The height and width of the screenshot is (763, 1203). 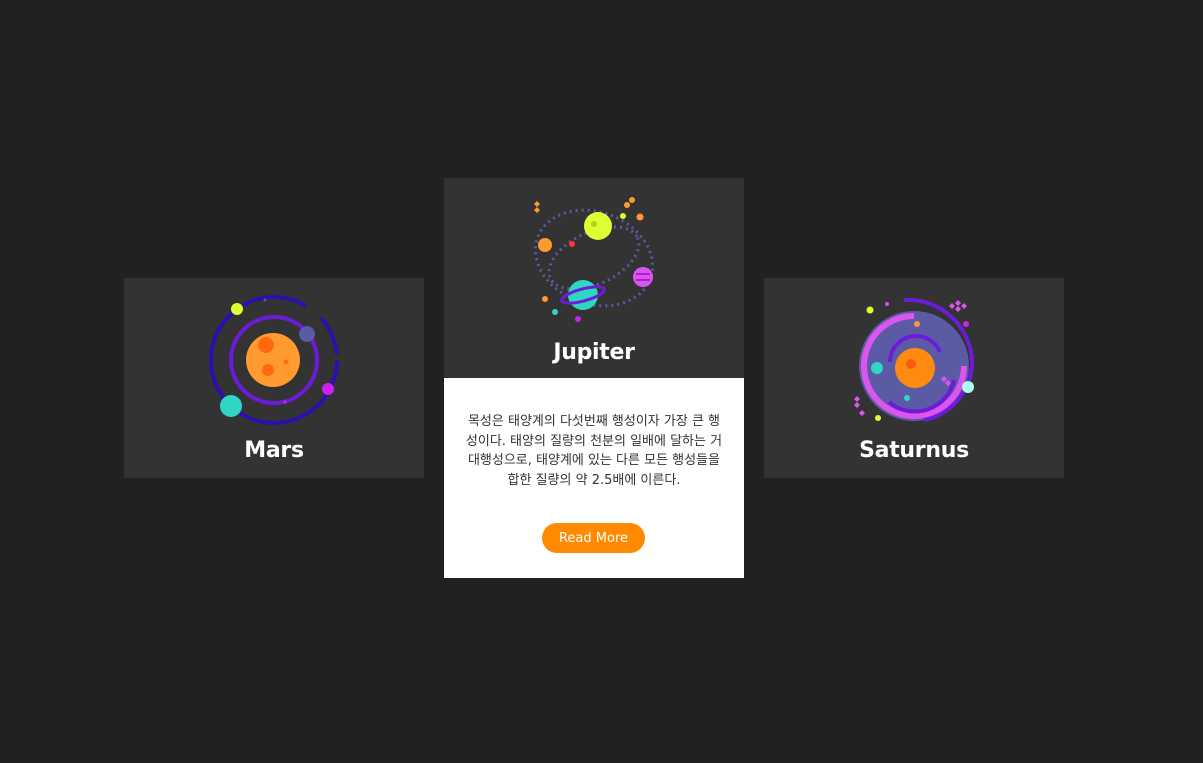 I want to click on card-title: Saturnus, so click(x=914, y=450).